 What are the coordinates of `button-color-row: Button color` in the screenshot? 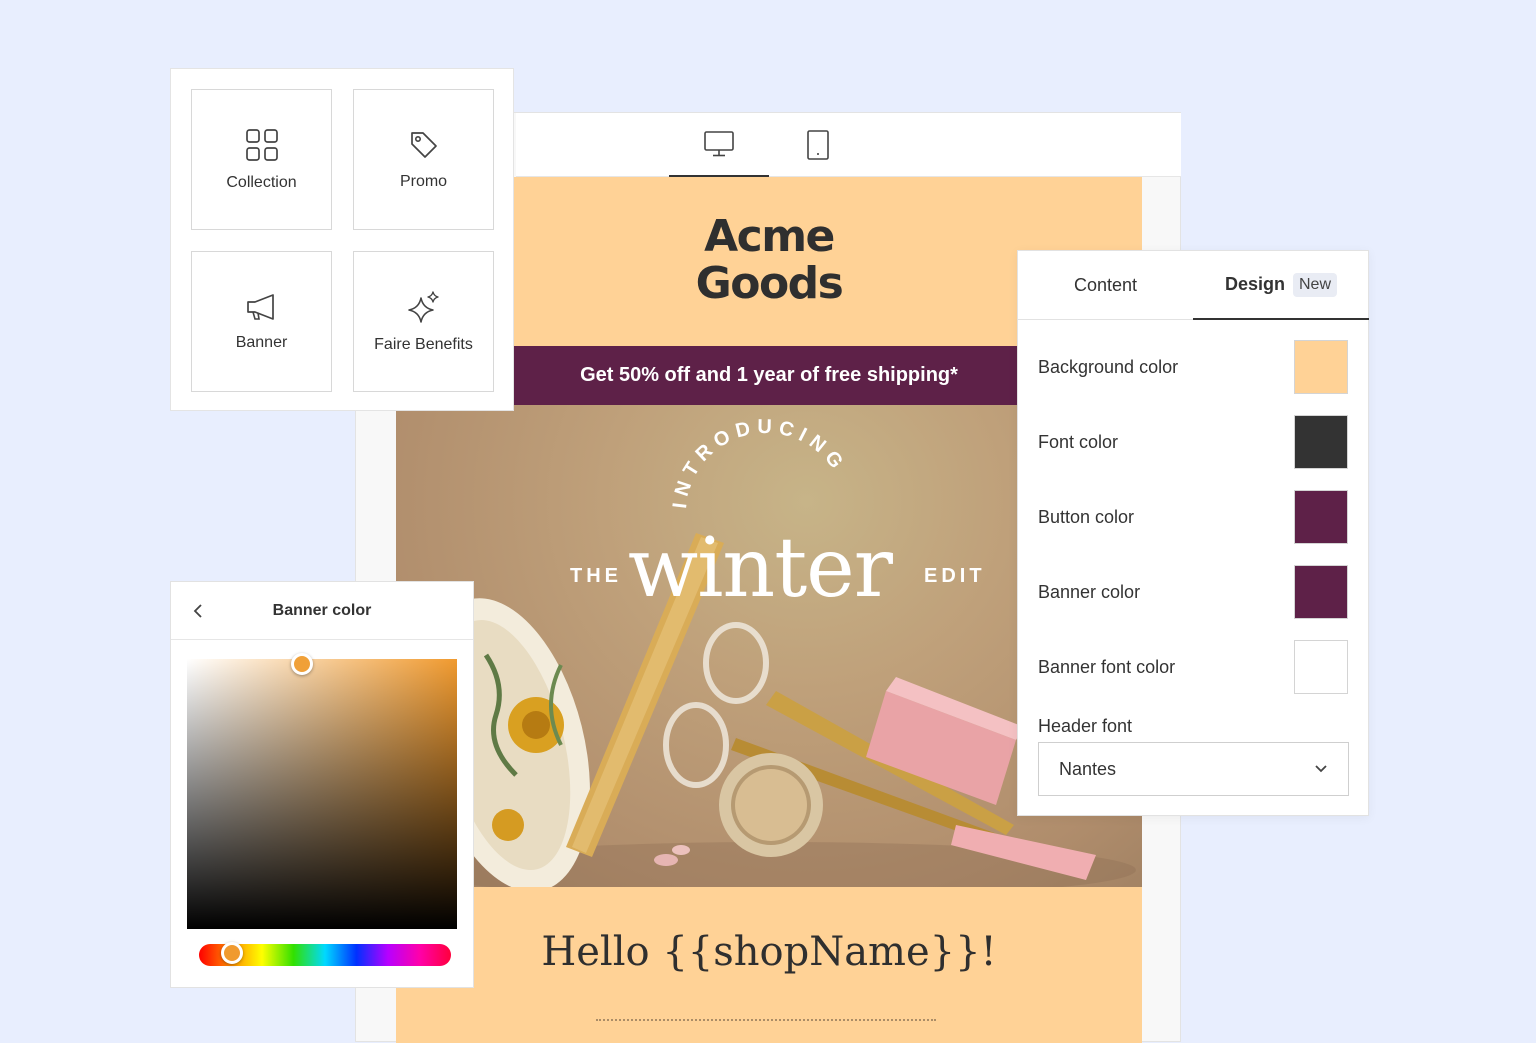 It's located at (1193, 517).